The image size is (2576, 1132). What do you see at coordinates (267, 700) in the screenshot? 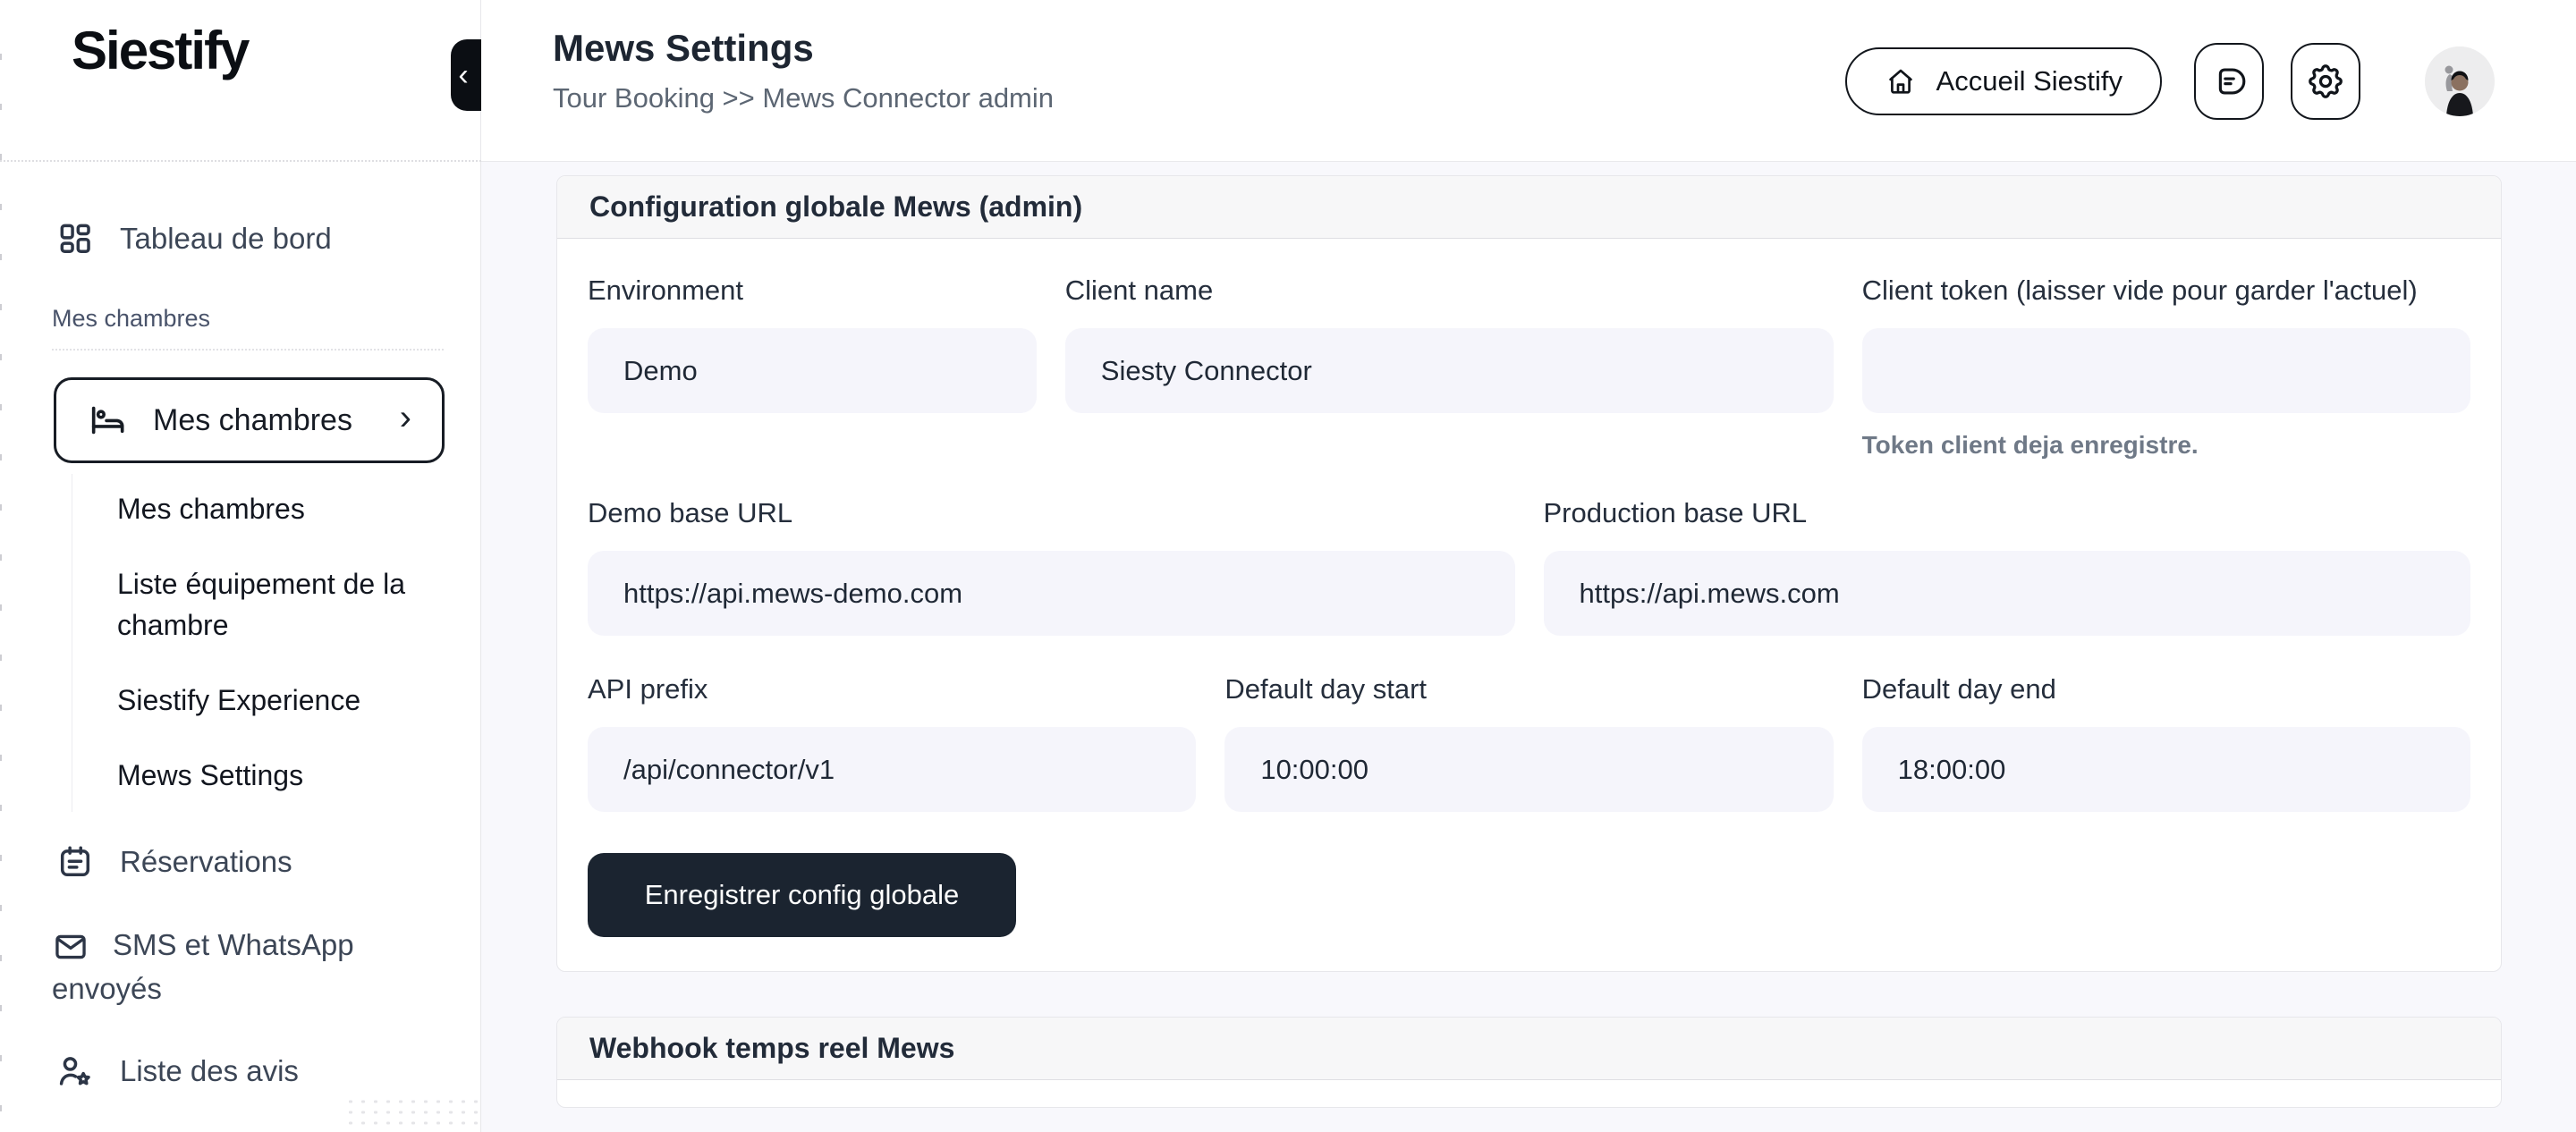
I see `submenu-item-siestify-experience: Siestify Experience` at bounding box center [267, 700].